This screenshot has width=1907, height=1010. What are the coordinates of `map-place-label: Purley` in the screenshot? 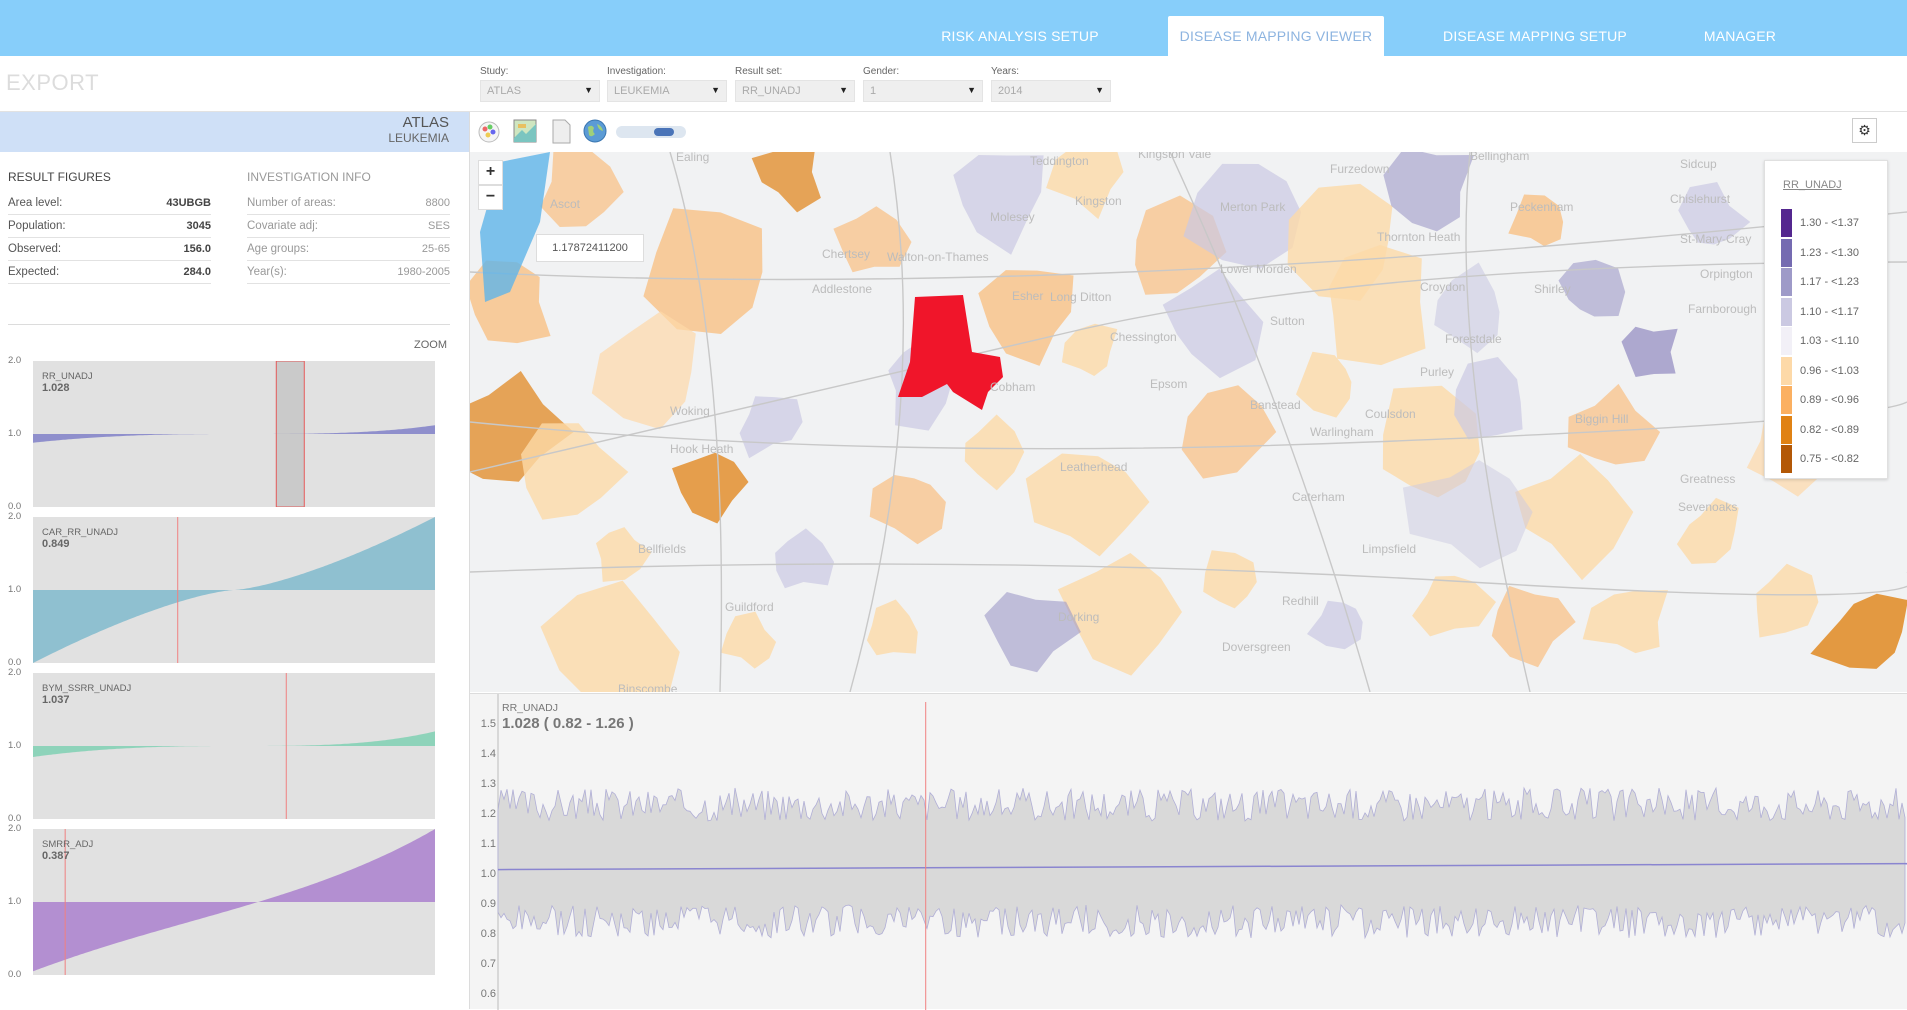 It's located at (1437, 372).